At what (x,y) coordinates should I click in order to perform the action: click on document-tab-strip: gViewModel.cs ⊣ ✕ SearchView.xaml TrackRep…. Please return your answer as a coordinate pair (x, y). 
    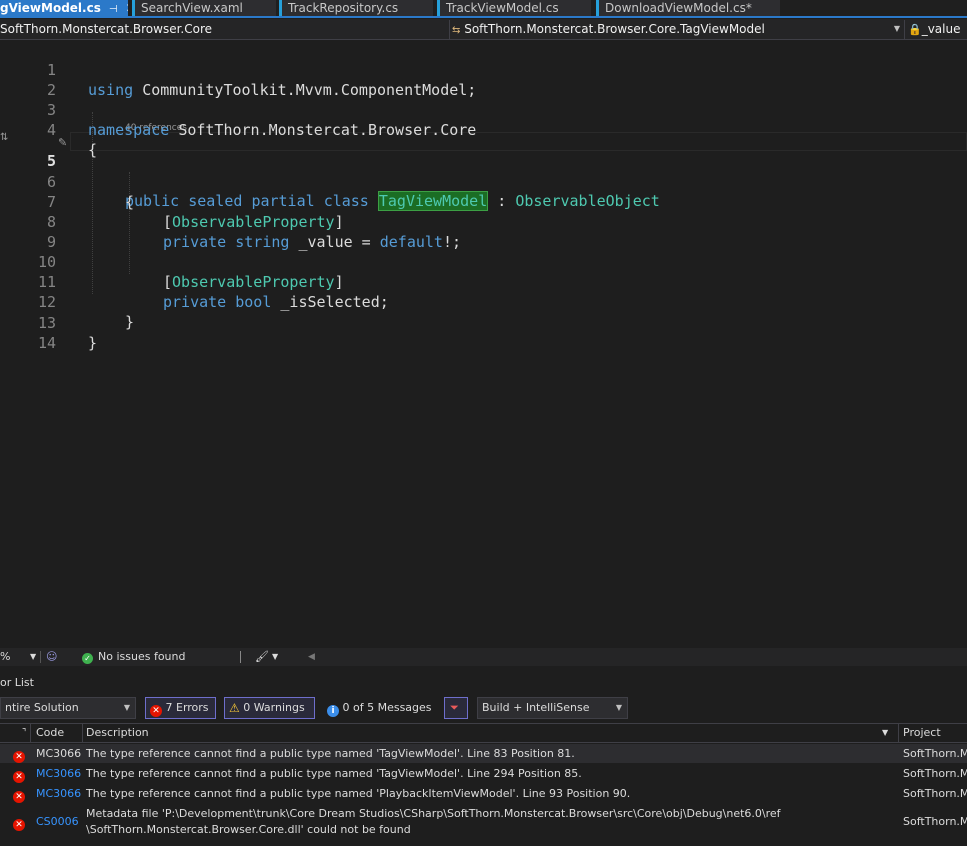
    Looking at the image, I should click on (483, 9).